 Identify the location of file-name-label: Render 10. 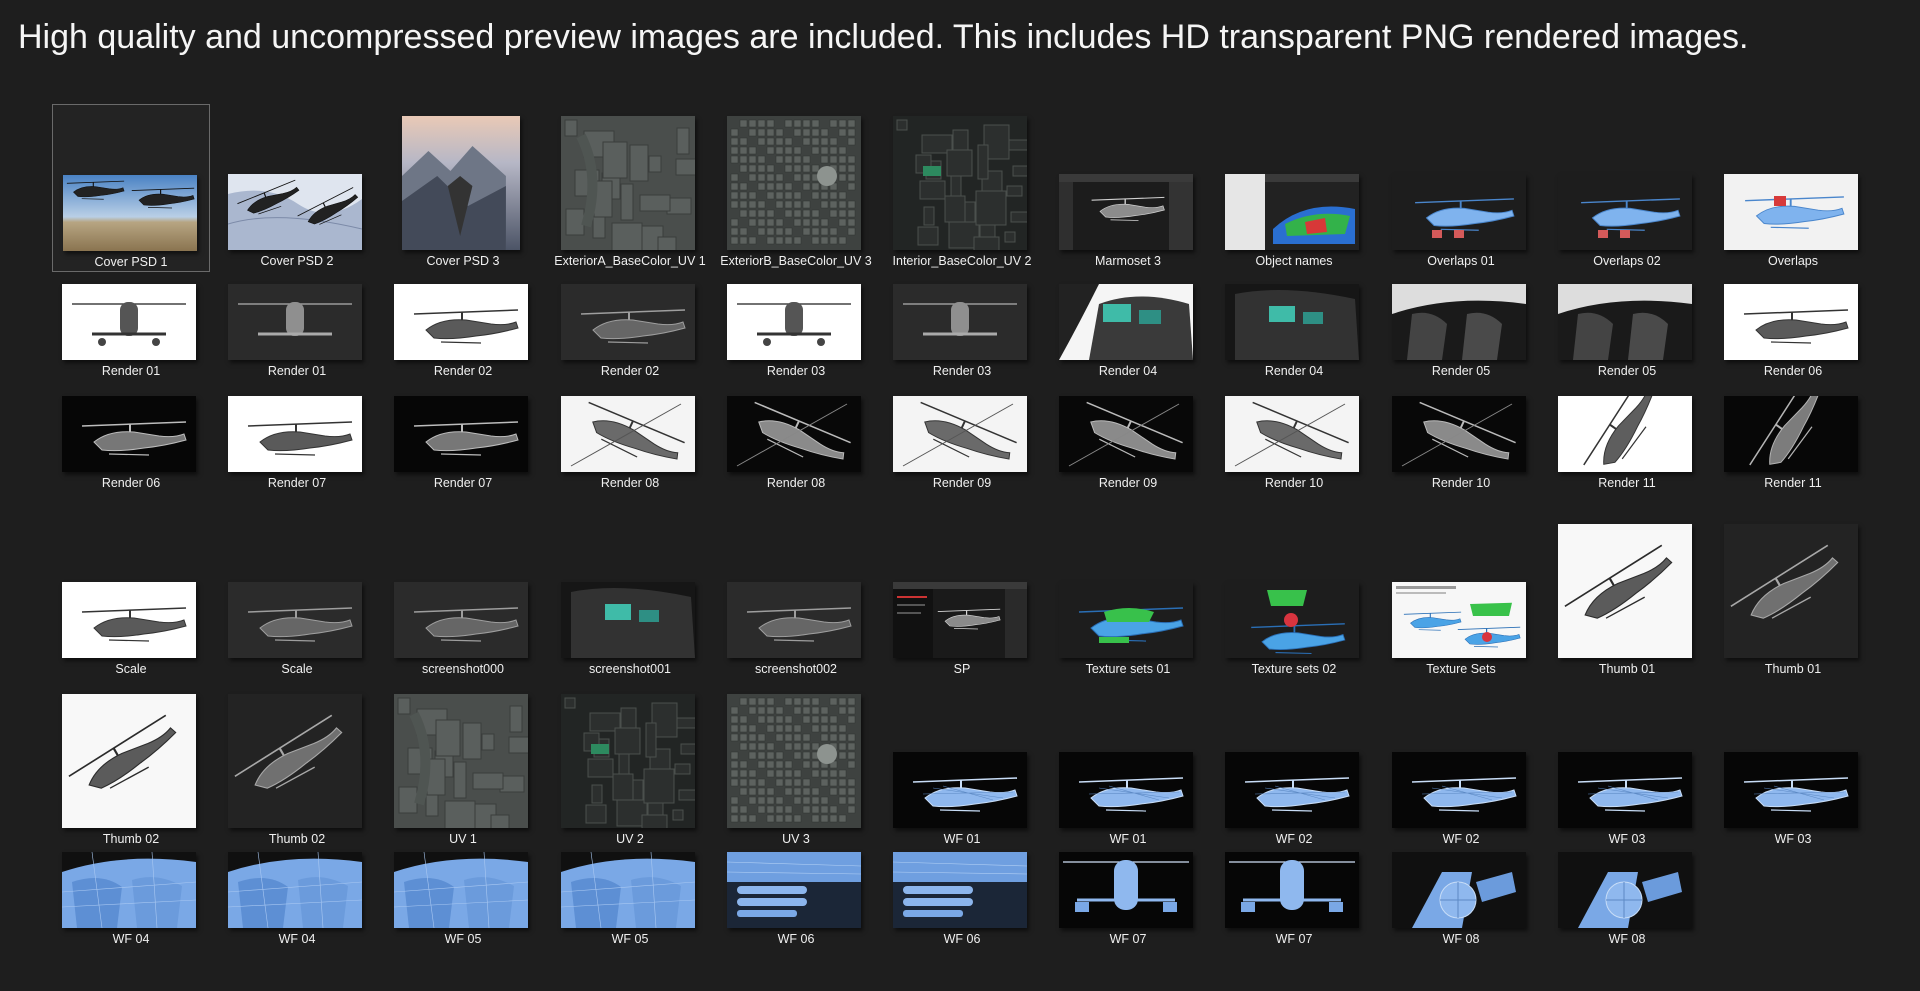
(1294, 483).